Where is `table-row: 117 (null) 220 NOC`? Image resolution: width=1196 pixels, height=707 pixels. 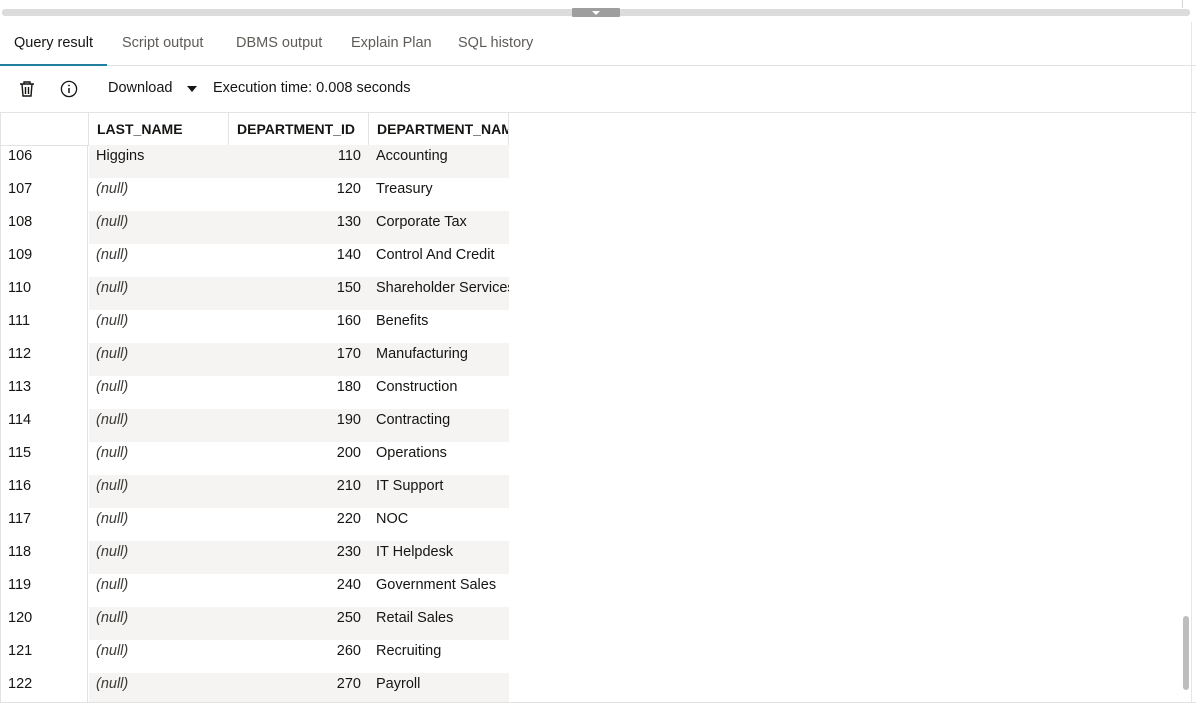
table-row: 117 (null) 220 NOC is located at coordinates (254, 524).